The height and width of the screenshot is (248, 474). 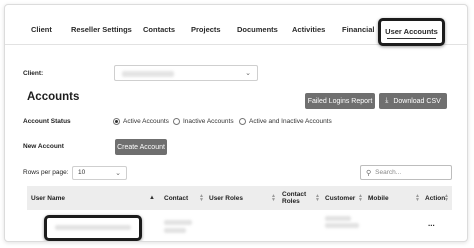 What do you see at coordinates (340, 198) in the screenshot?
I see `column-header-customer: Customer` at bounding box center [340, 198].